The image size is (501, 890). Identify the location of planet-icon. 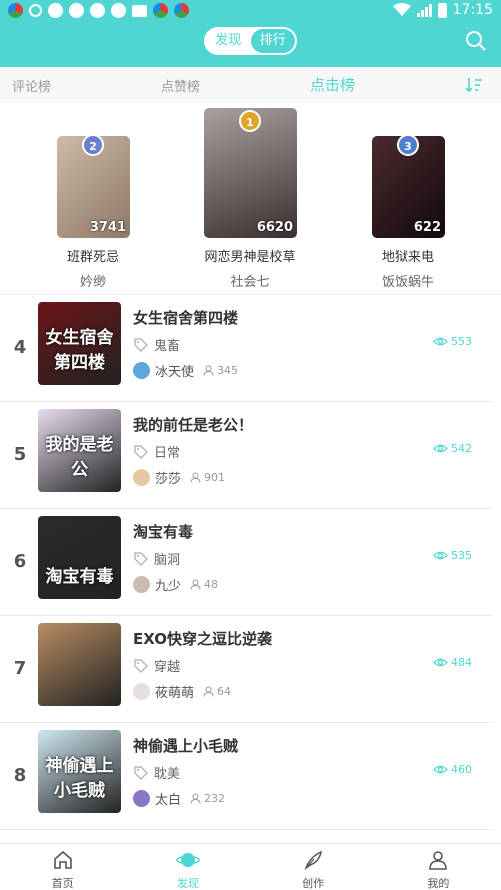
(188, 860).